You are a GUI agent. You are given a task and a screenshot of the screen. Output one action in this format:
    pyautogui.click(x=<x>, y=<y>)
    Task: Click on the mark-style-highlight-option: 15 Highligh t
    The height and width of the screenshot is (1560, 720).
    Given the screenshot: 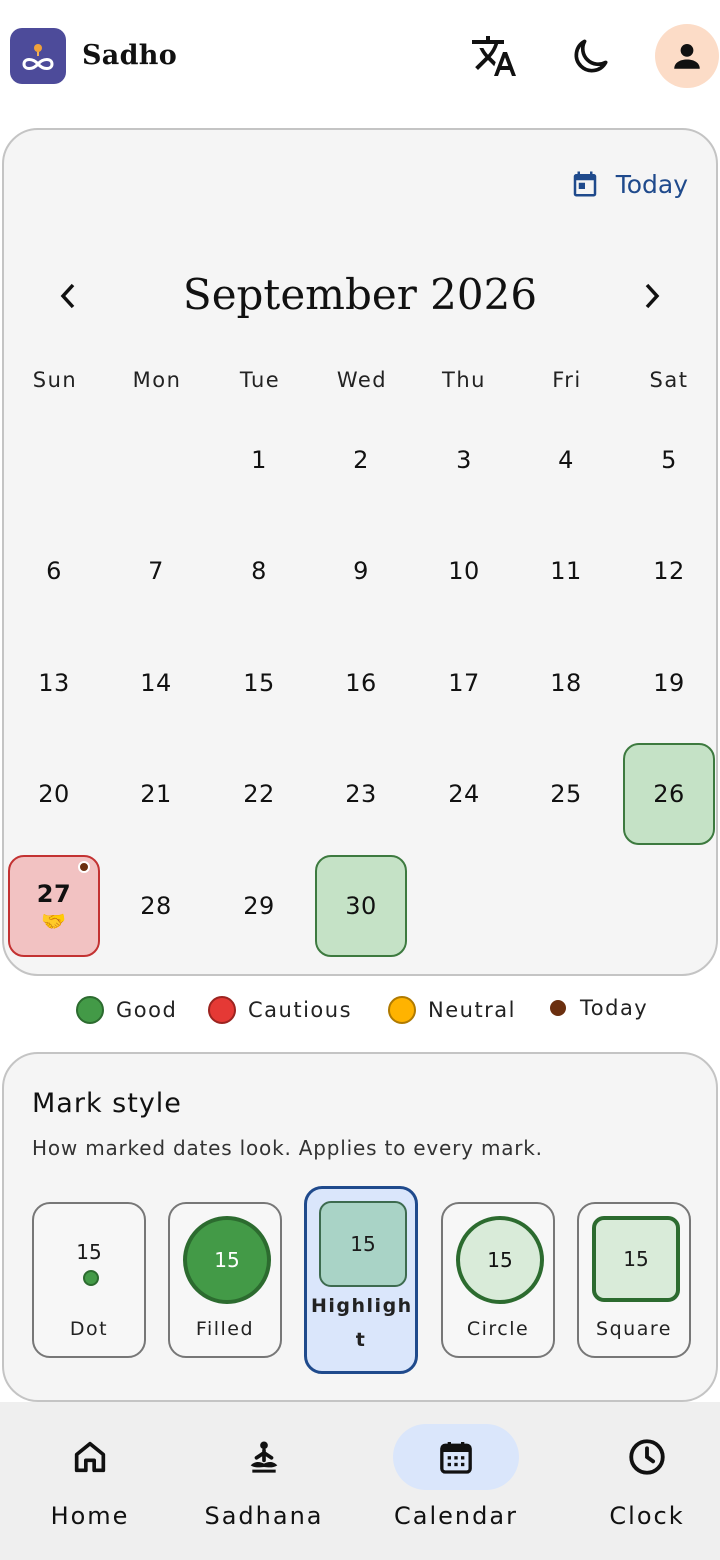 What is the action you would take?
    pyautogui.click(x=361, y=1280)
    